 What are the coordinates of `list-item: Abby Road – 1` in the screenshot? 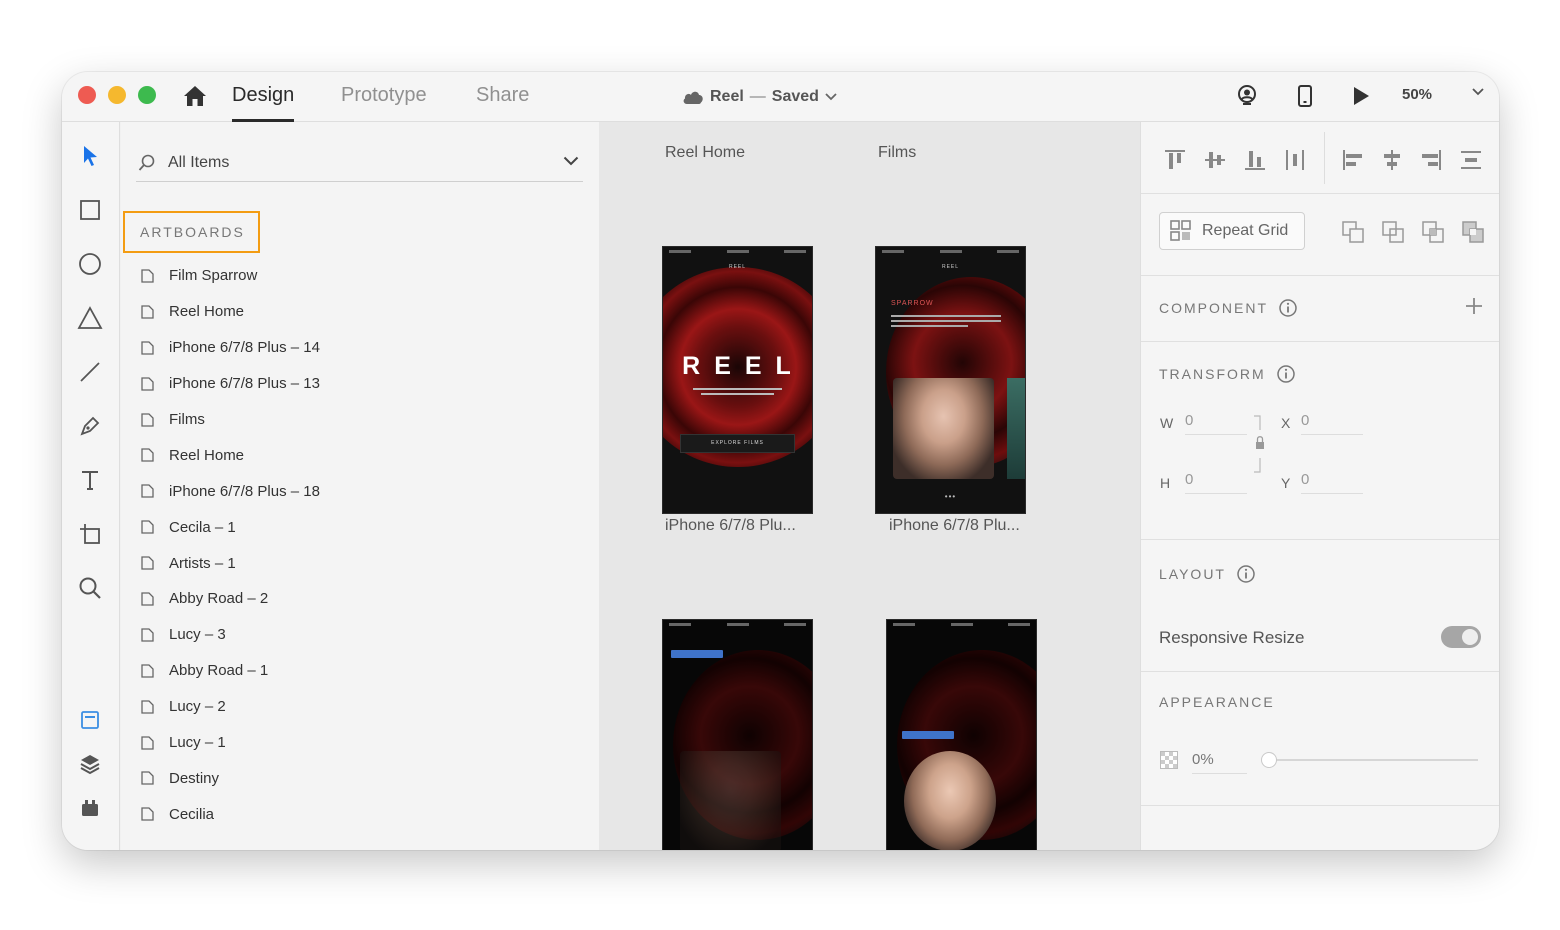 It's located at (351, 671).